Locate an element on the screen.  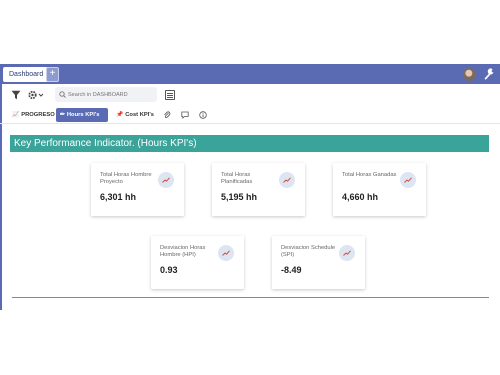
kpi-card-desviacion-hpi: Desviacion Horas Hombre (HPI) 0.93 is located at coordinates (197, 262).